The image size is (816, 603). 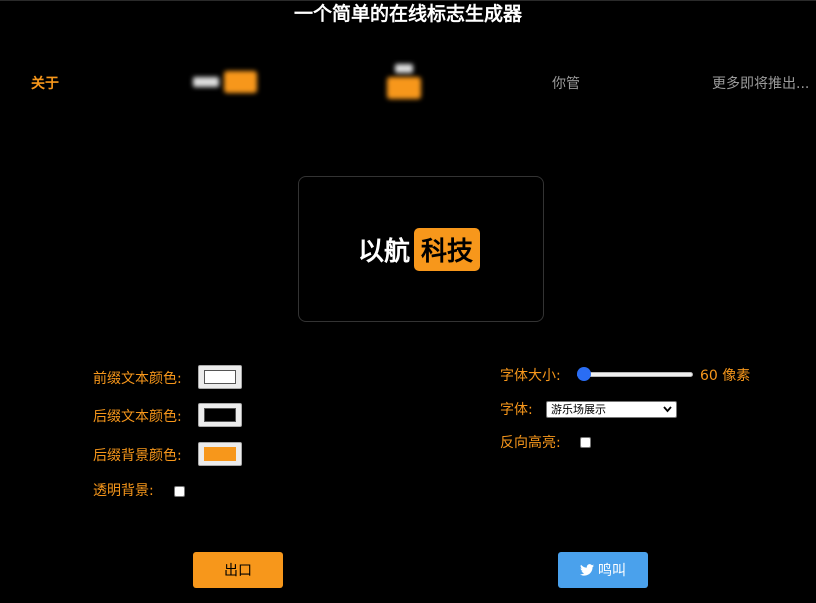 What do you see at coordinates (123, 491) in the screenshot?
I see `transparent-bg-label: 透明背景:` at bounding box center [123, 491].